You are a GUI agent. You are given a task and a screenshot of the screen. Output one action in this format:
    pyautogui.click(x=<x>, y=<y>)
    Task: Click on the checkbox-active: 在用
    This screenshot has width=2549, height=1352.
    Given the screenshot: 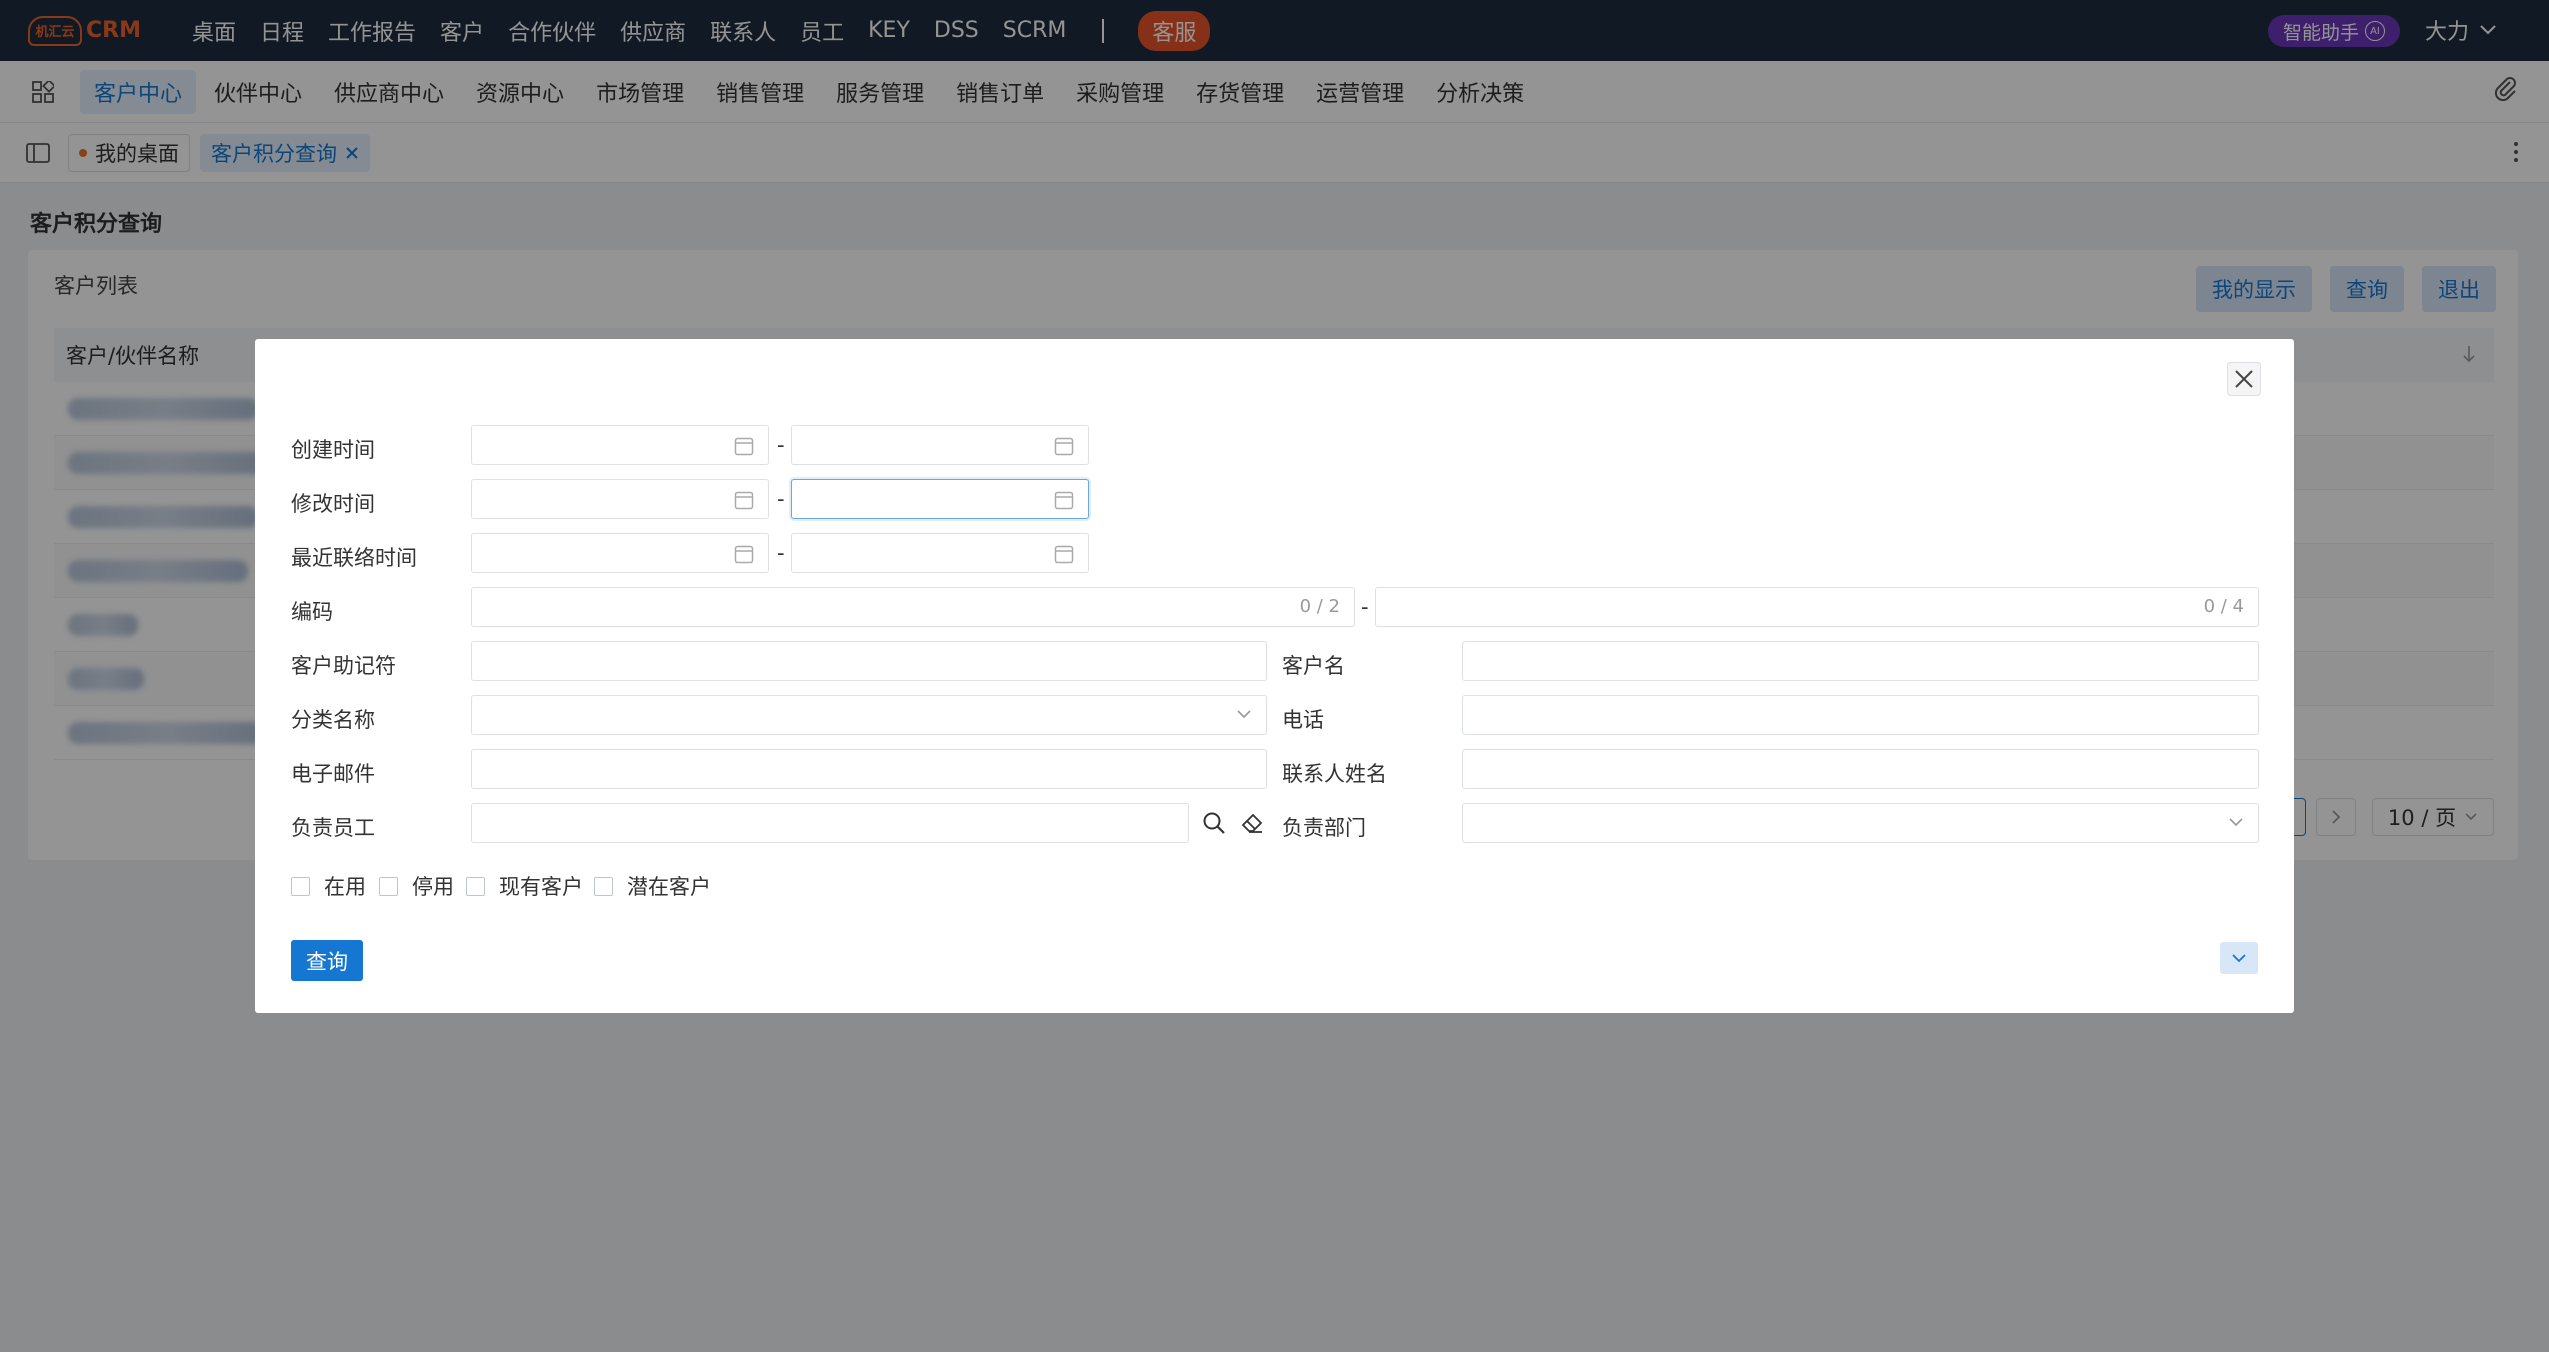 What is the action you would take?
    pyautogui.click(x=328, y=886)
    